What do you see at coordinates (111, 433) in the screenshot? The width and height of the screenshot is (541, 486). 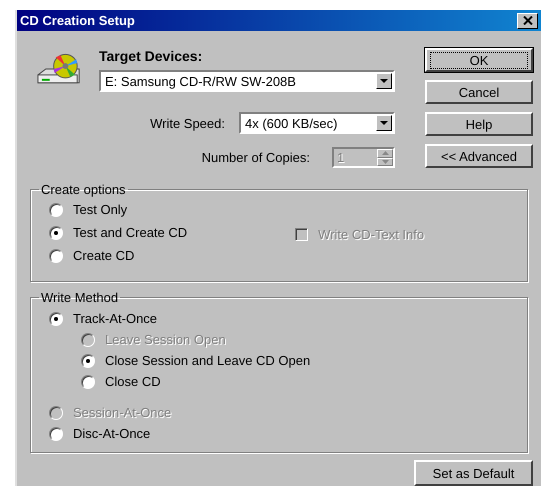 I see `radio-label: Disc-At-Once` at bounding box center [111, 433].